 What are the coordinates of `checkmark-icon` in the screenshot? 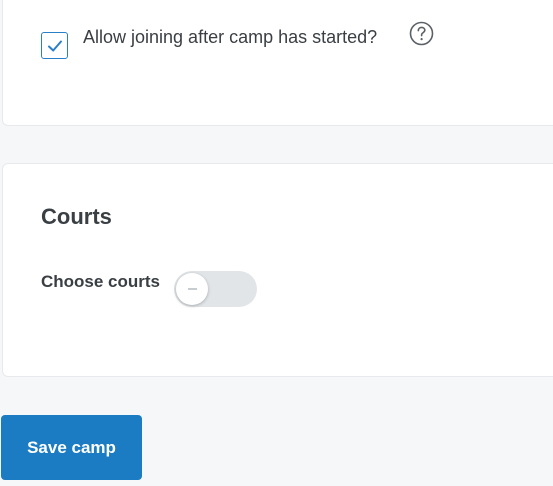 It's located at (54, 45).